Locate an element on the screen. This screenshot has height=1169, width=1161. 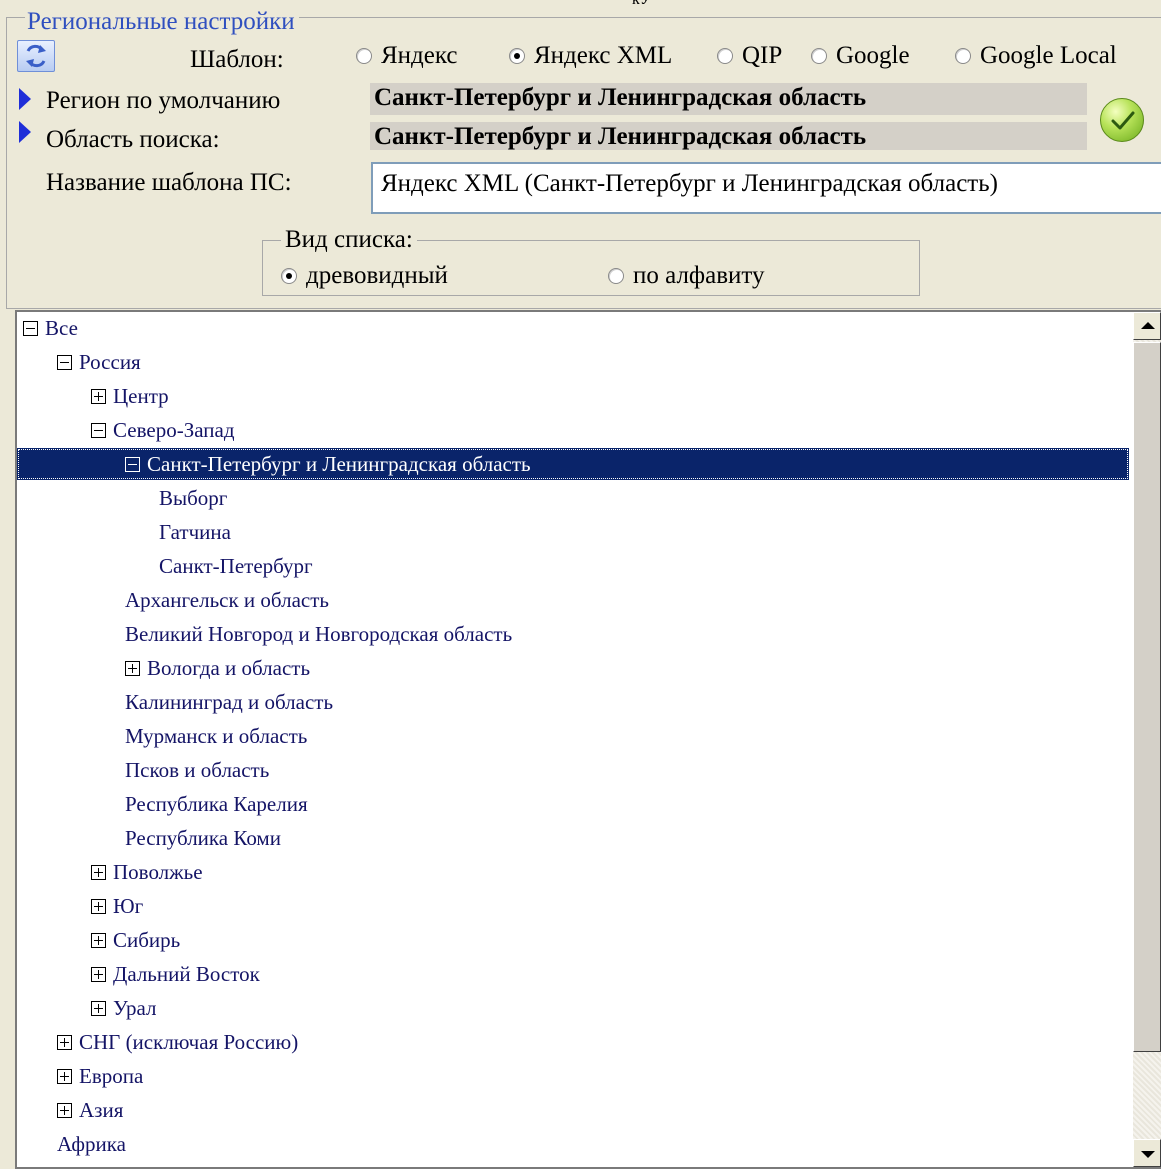
tree-item: Северо-Запад is located at coordinates (163, 430).